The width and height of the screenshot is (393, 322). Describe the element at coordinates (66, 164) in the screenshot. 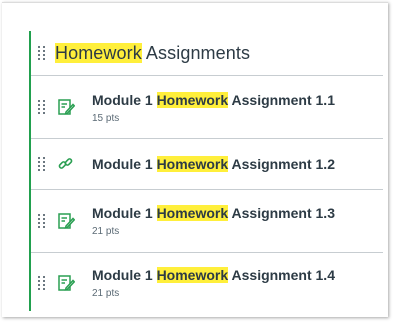

I see `link-icon` at that location.